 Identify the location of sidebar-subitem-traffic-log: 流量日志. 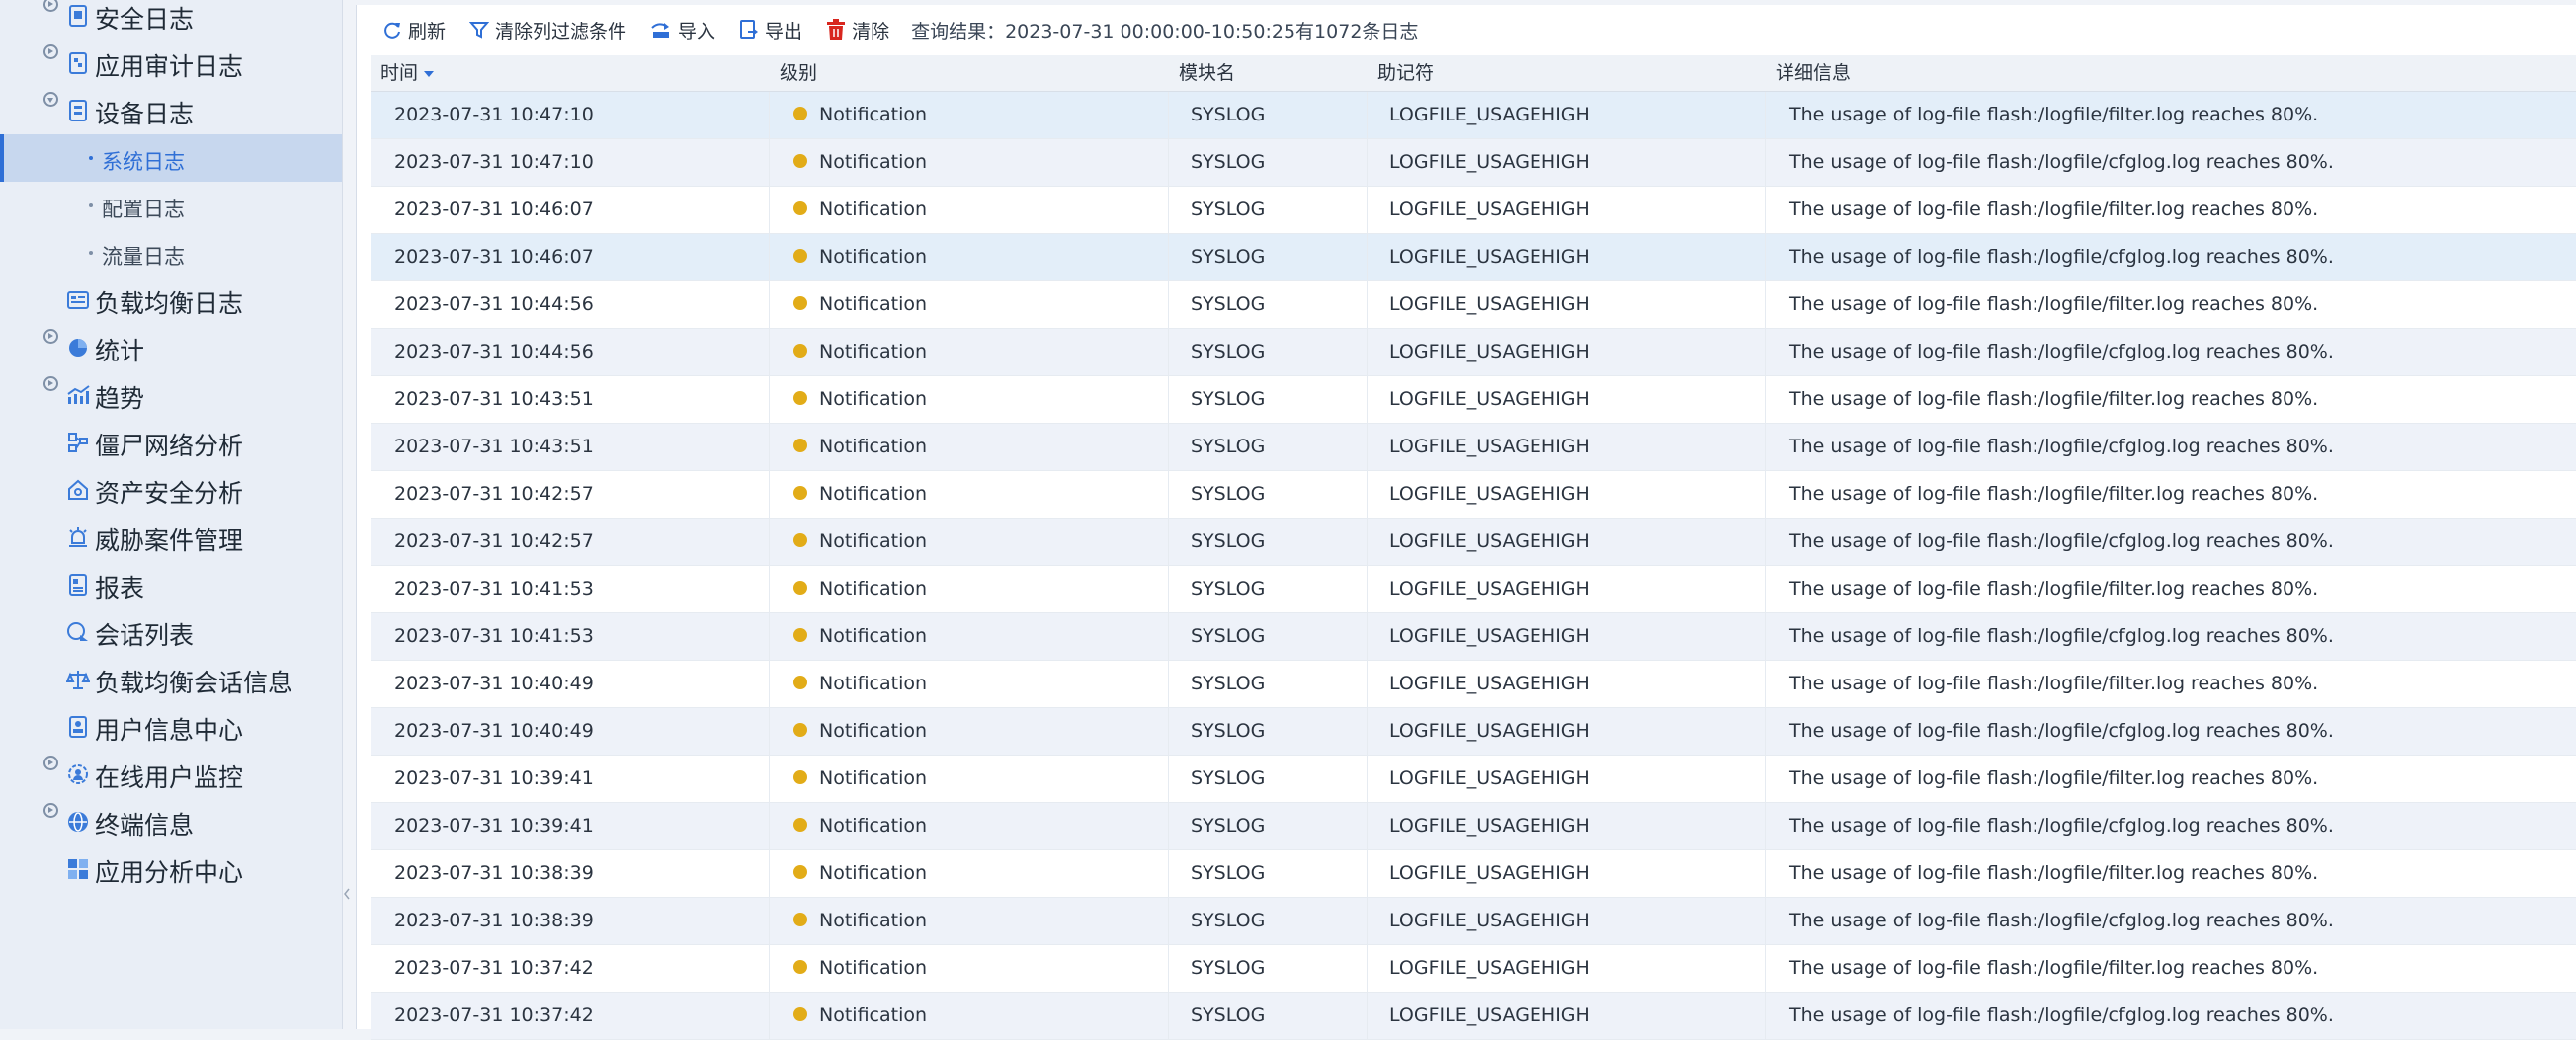
(171, 253).